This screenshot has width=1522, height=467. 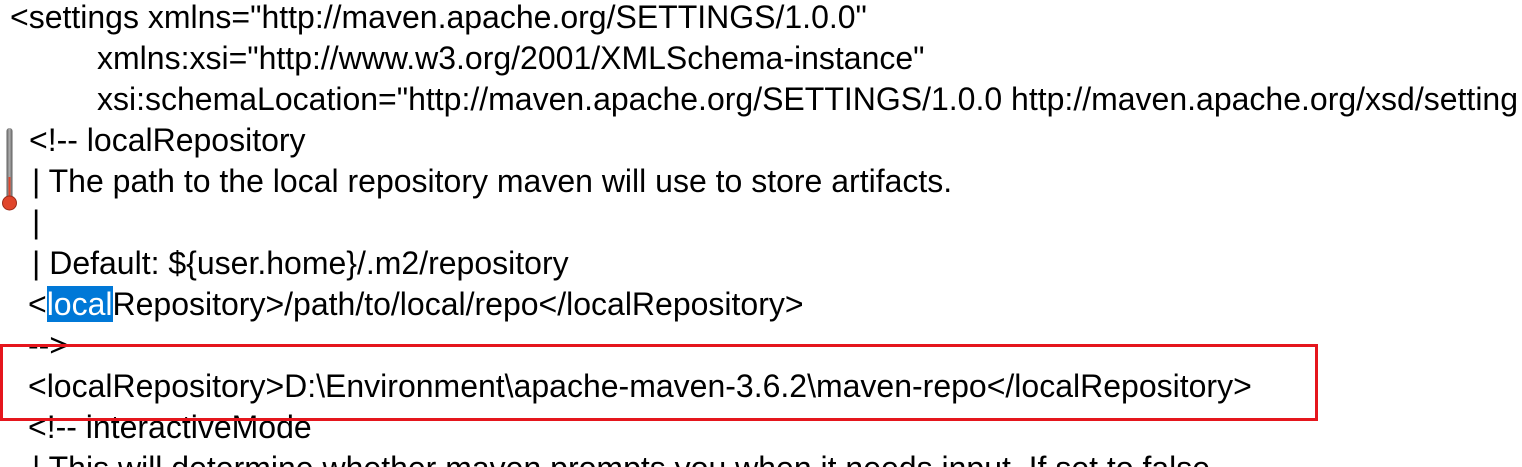 What do you see at coordinates (761, 140) in the screenshot?
I see `local-repository-comment-start-line: <!-- localRepository` at bounding box center [761, 140].